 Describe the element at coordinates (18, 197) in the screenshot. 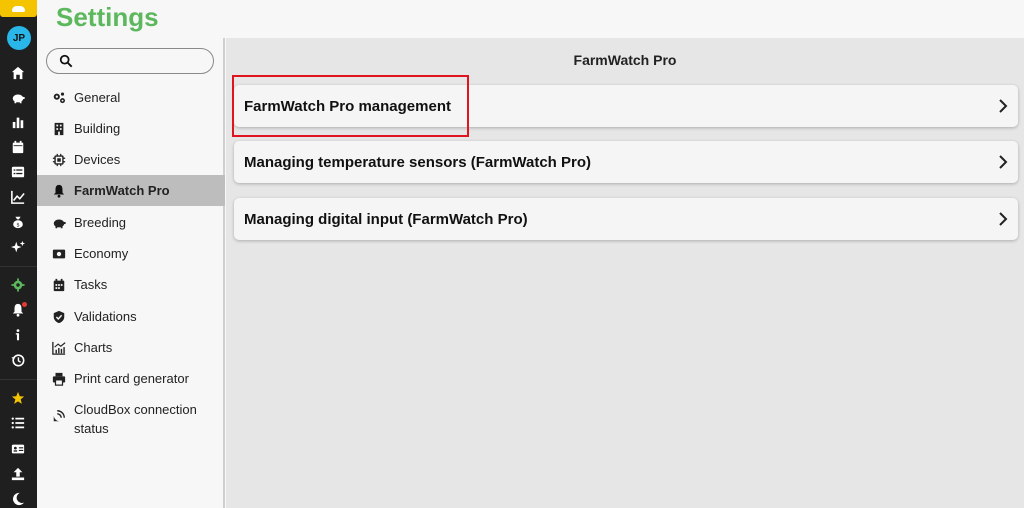

I see `line-chart-icon` at that location.